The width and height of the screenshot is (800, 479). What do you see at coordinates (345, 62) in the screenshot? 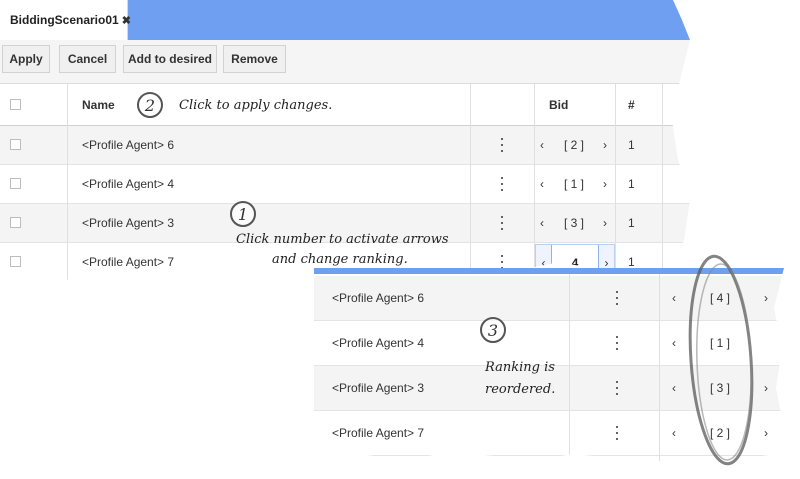
I see `toolbar: Apply Cancel Add to desired Remove` at bounding box center [345, 62].